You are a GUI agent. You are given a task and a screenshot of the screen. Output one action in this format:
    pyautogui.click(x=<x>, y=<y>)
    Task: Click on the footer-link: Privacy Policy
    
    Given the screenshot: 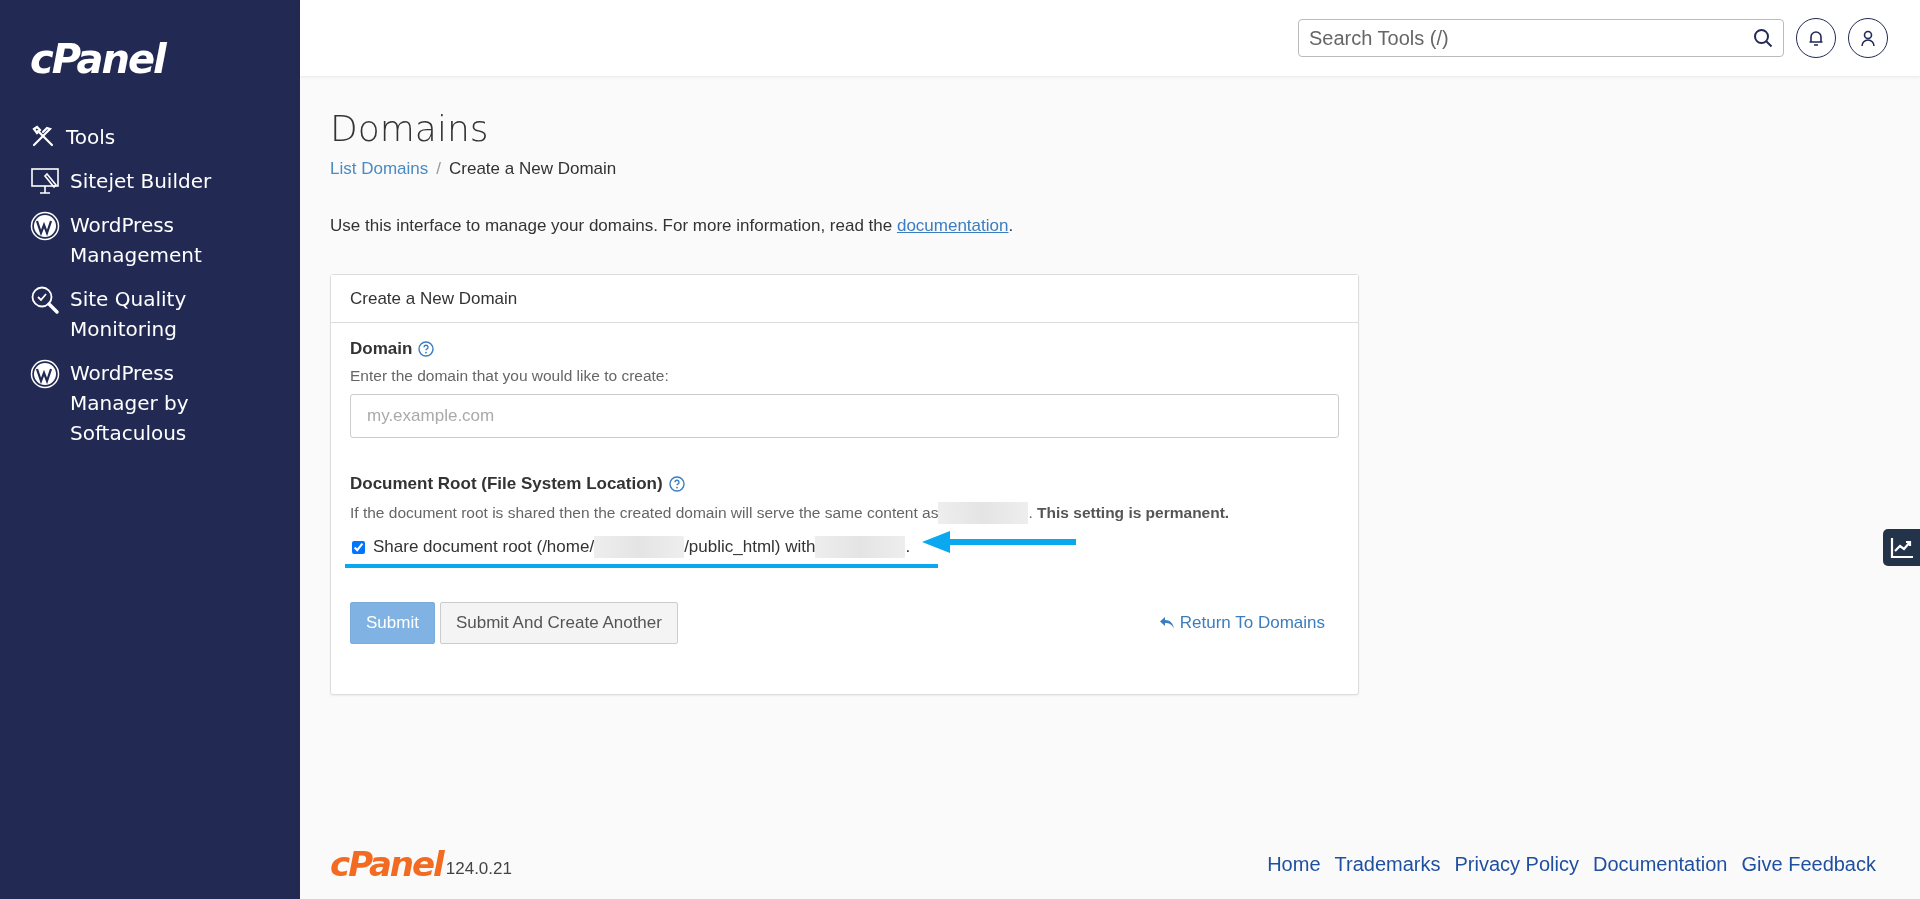 What is the action you would take?
    pyautogui.click(x=1516, y=864)
    